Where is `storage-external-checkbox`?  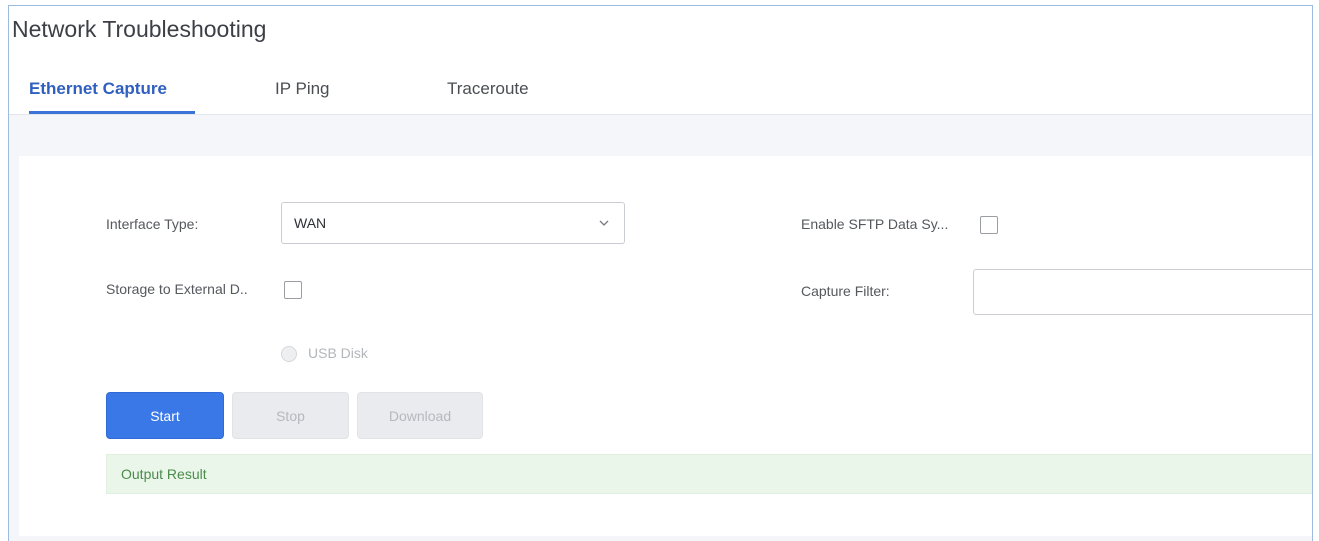
storage-external-checkbox is located at coordinates (293, 290).